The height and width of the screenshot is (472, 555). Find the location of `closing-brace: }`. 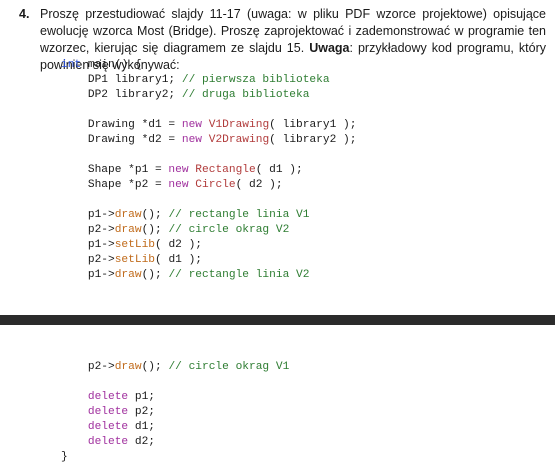

closing-brace: } is located at coordinates (64, 457).